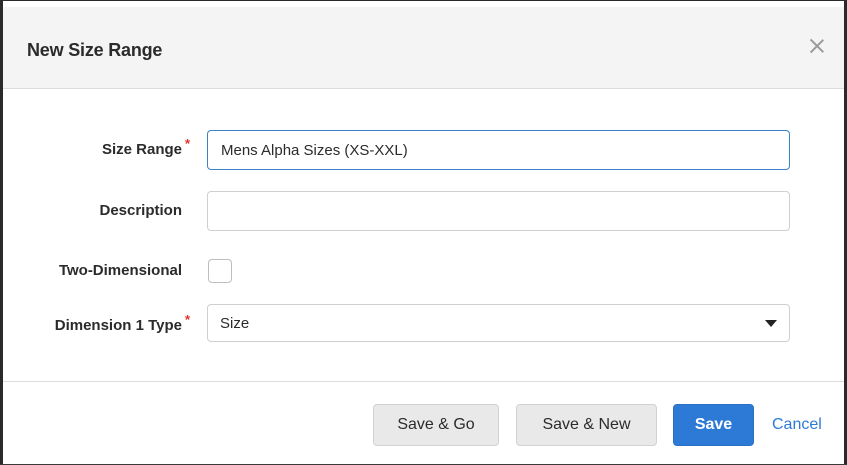 The image size is (847, 465). I want to click on two-dimensional-row: Two-Dimensional, so click(423, 271).